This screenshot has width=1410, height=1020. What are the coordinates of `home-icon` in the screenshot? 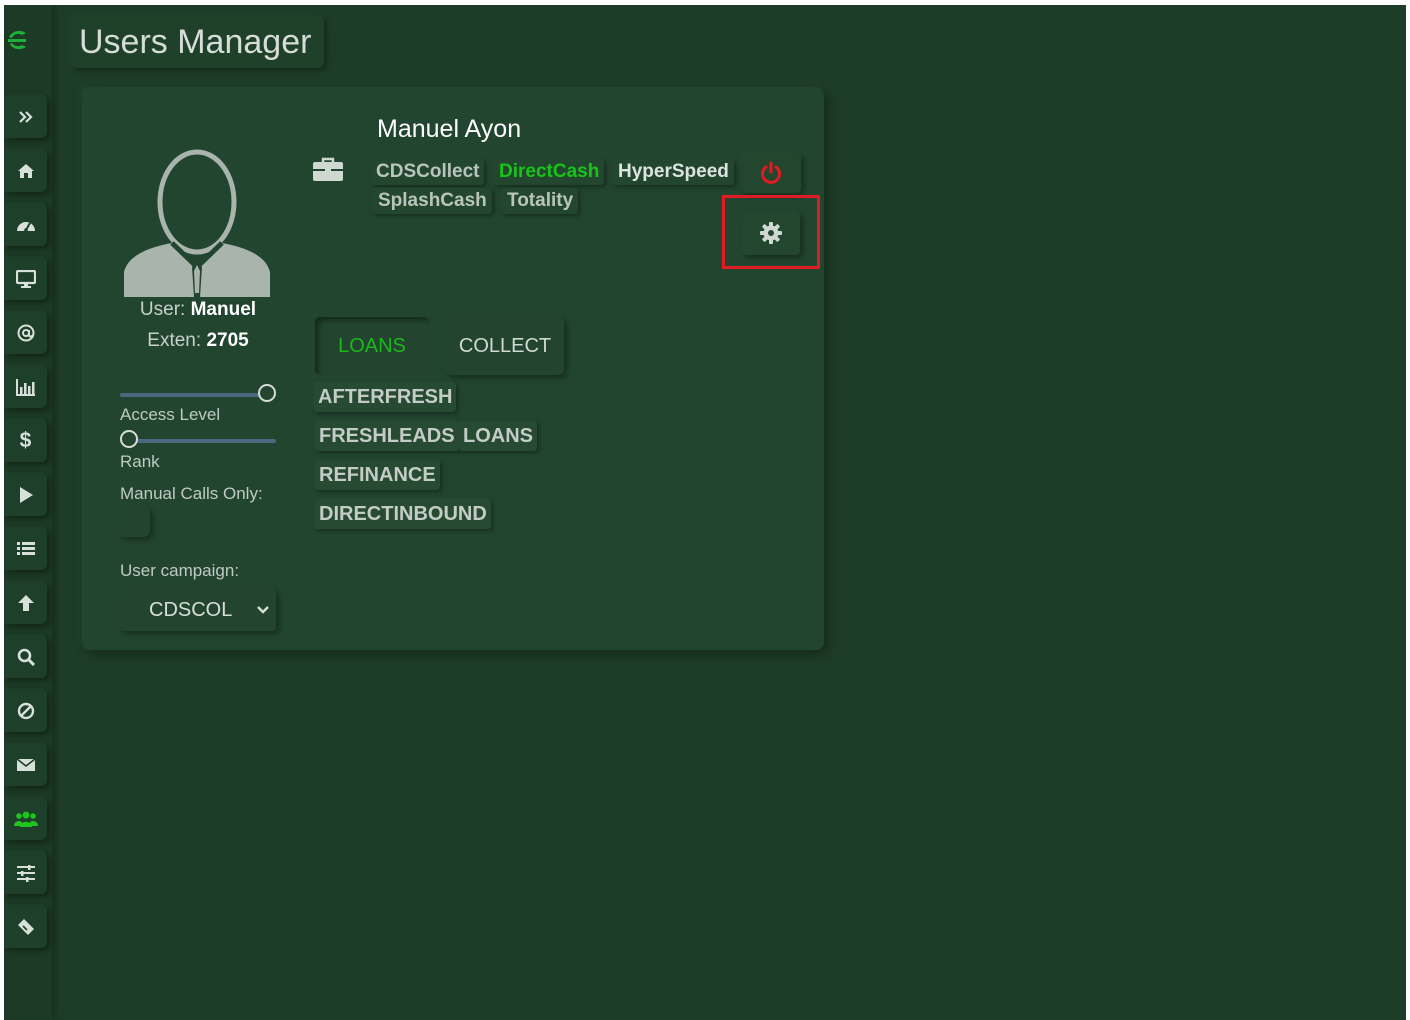 It's located at (25, 170).